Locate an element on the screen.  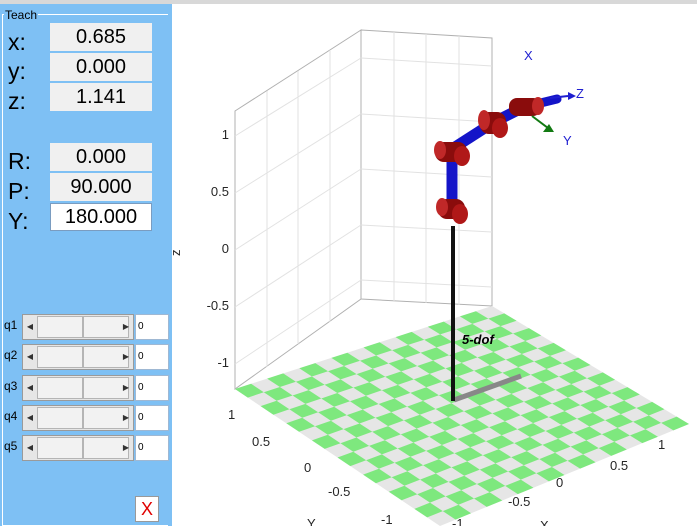
z-axis-label: z is located at coordinates (177, 253).